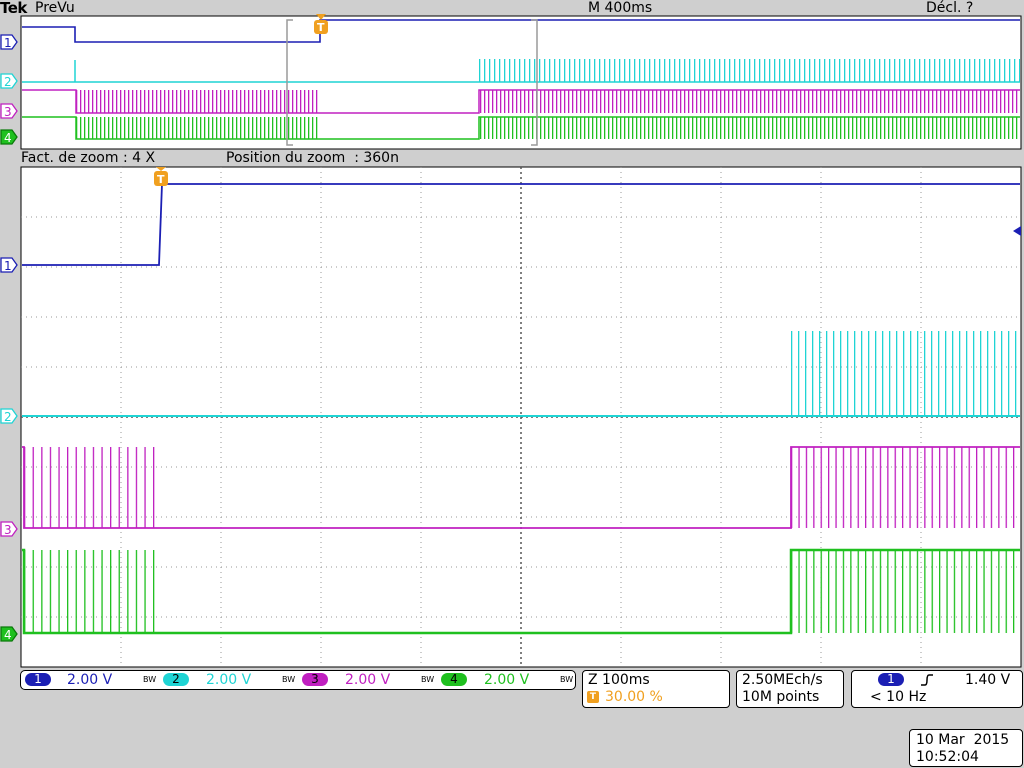  I want to click on main-trigger-marker: T, so click(161, 179).